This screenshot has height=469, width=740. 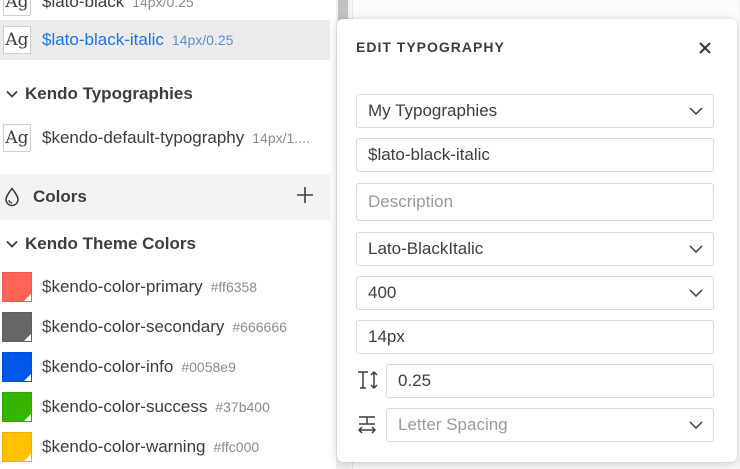 I want to click on font-weight-value: 400, so click(x=382, y=292).